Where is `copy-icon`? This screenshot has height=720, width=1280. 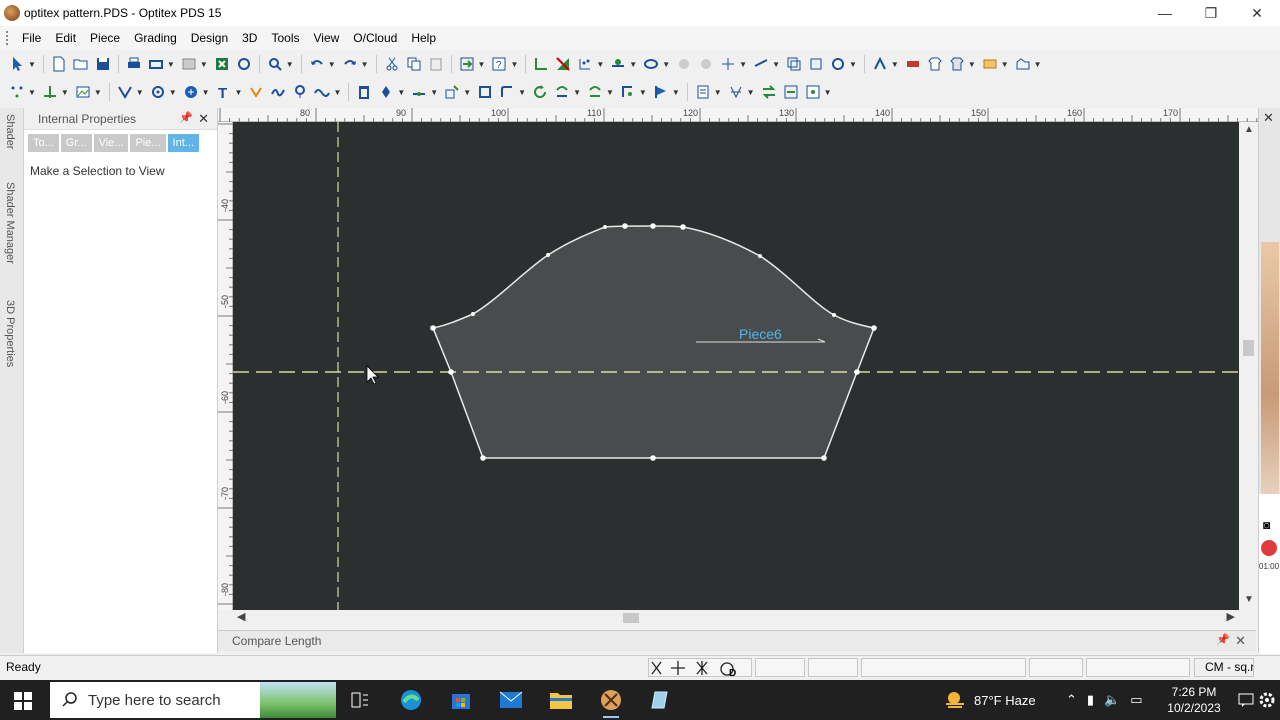
copy-icon is located at coordinates (414, 64).